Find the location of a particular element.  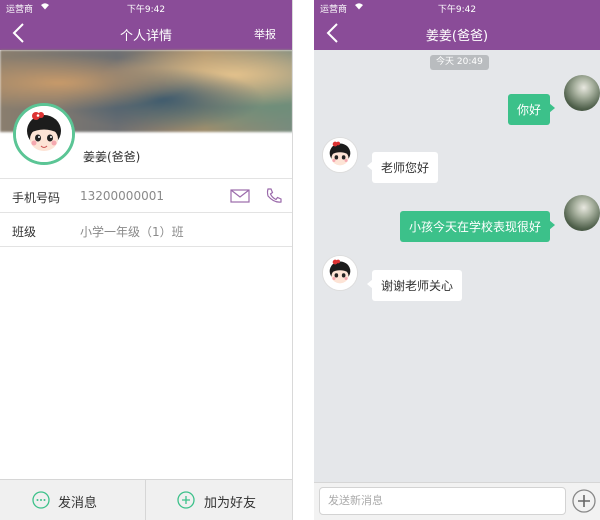

message-bubble-me: 小孩今天在学校表现很好 is located at coordinates (477, 226).